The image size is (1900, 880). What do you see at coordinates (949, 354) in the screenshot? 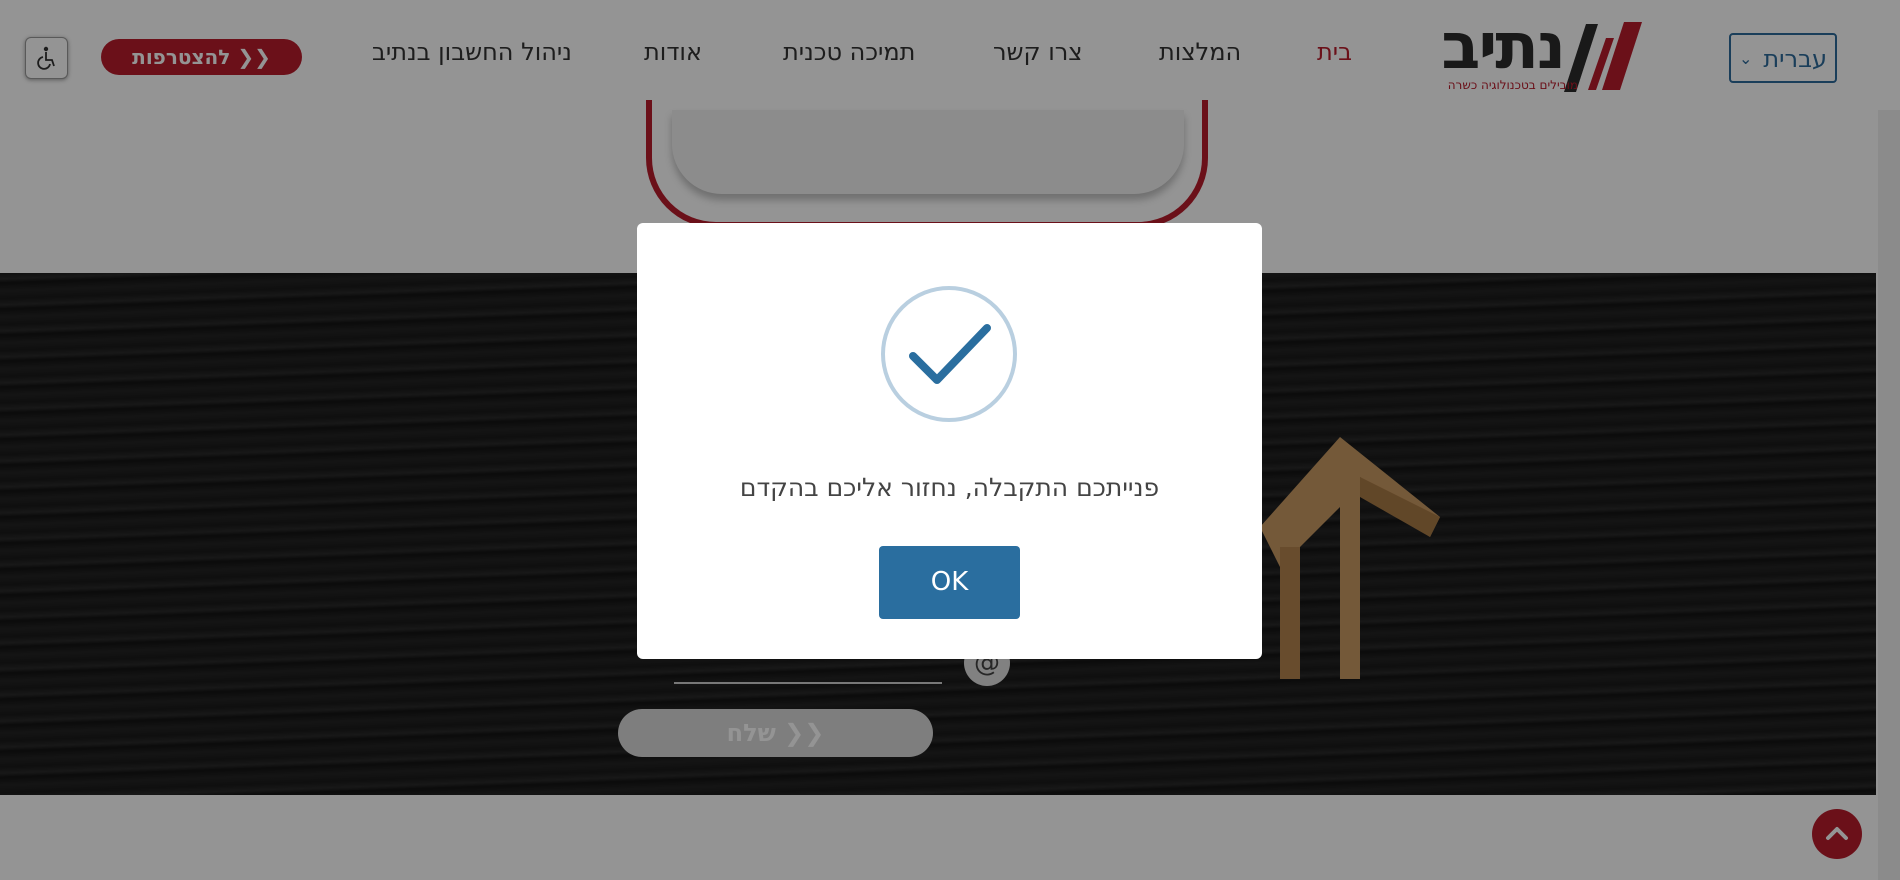
I see `success-check-icon` at bounding box center [949, 354].